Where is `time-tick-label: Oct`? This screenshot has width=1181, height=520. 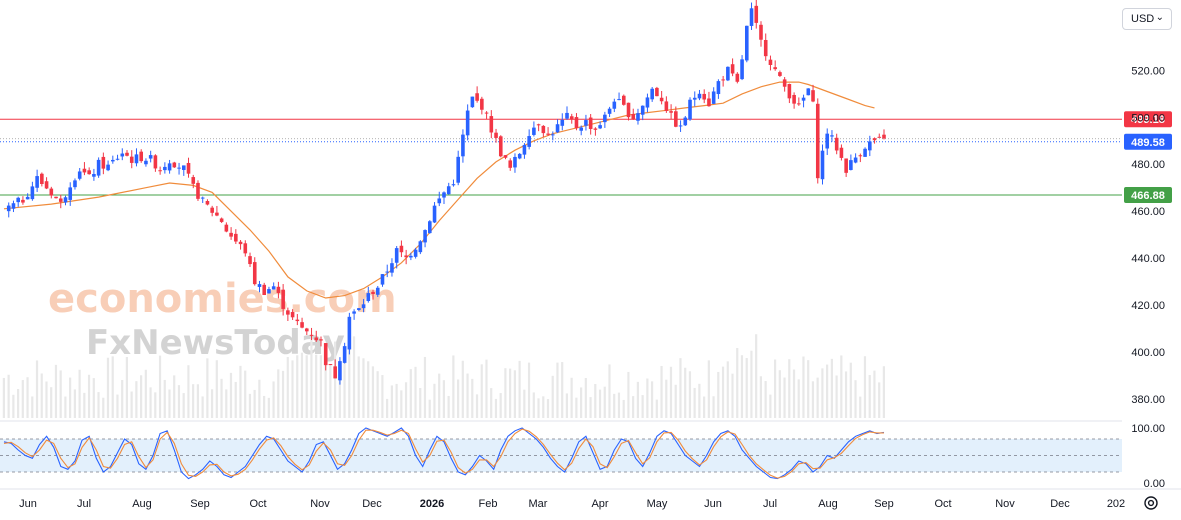
time-tick-label: Oct is located at coordinates (942, 504).